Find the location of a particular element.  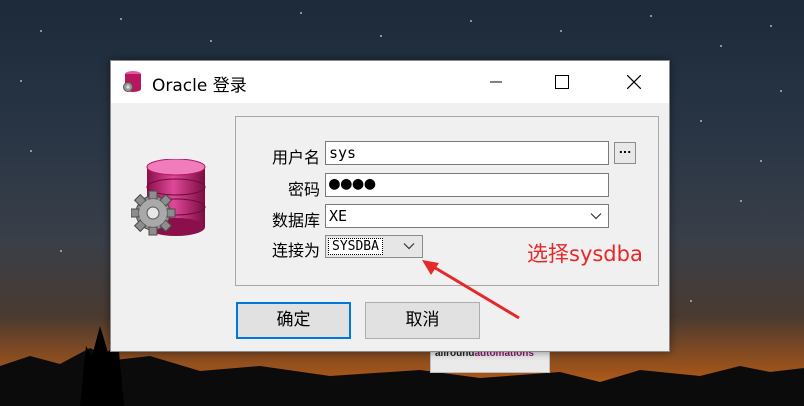

database-gear-icon is located at coordinates (168, 197).